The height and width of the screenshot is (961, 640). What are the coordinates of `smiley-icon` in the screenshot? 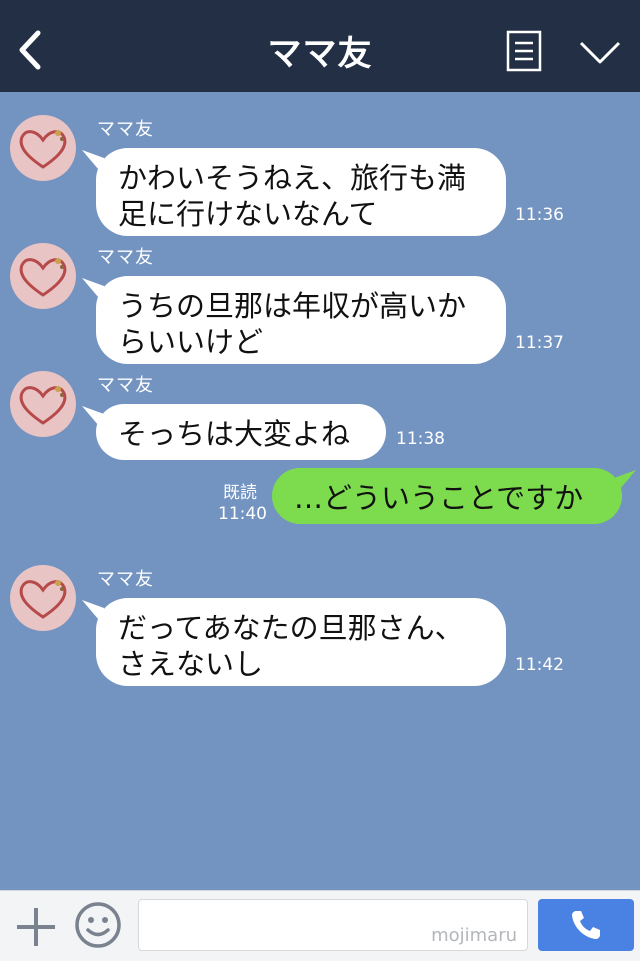 It's located at (98, 925).